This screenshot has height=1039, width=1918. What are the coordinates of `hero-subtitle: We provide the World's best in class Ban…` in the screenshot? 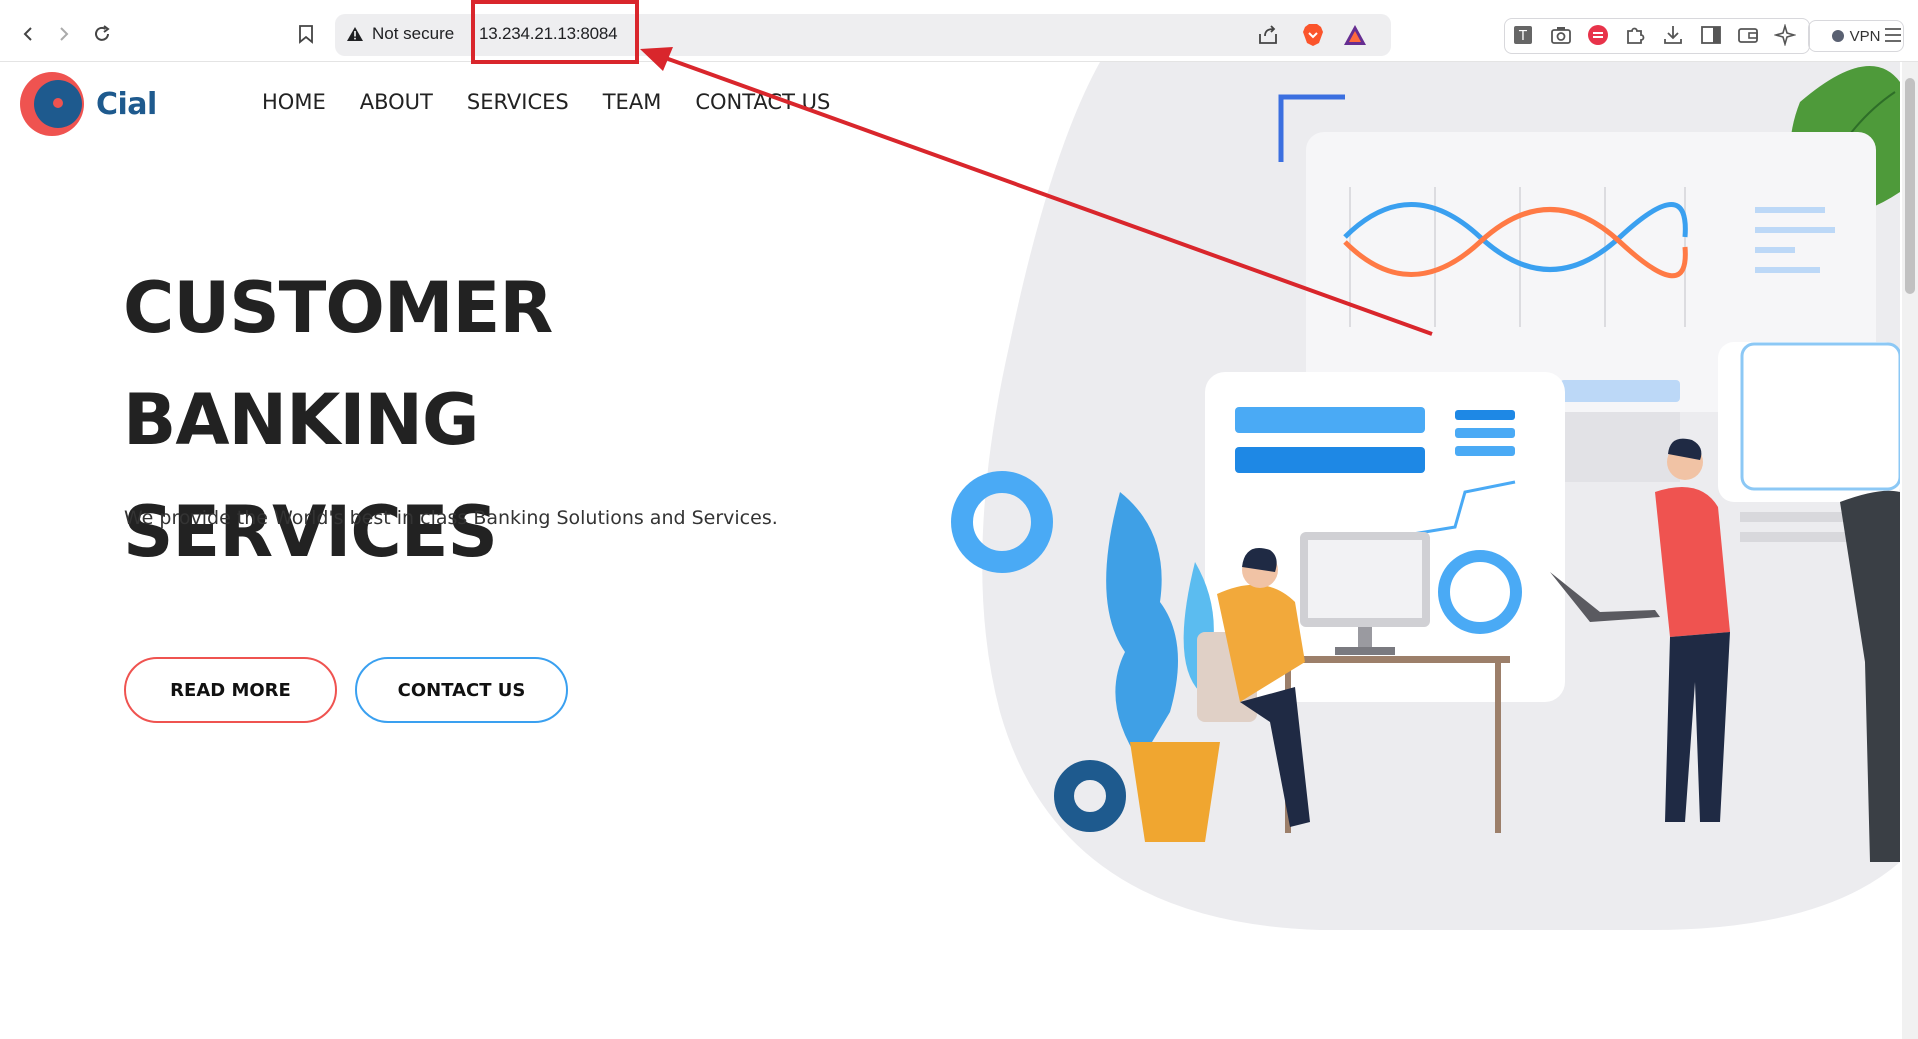 It's located at (451, 518).